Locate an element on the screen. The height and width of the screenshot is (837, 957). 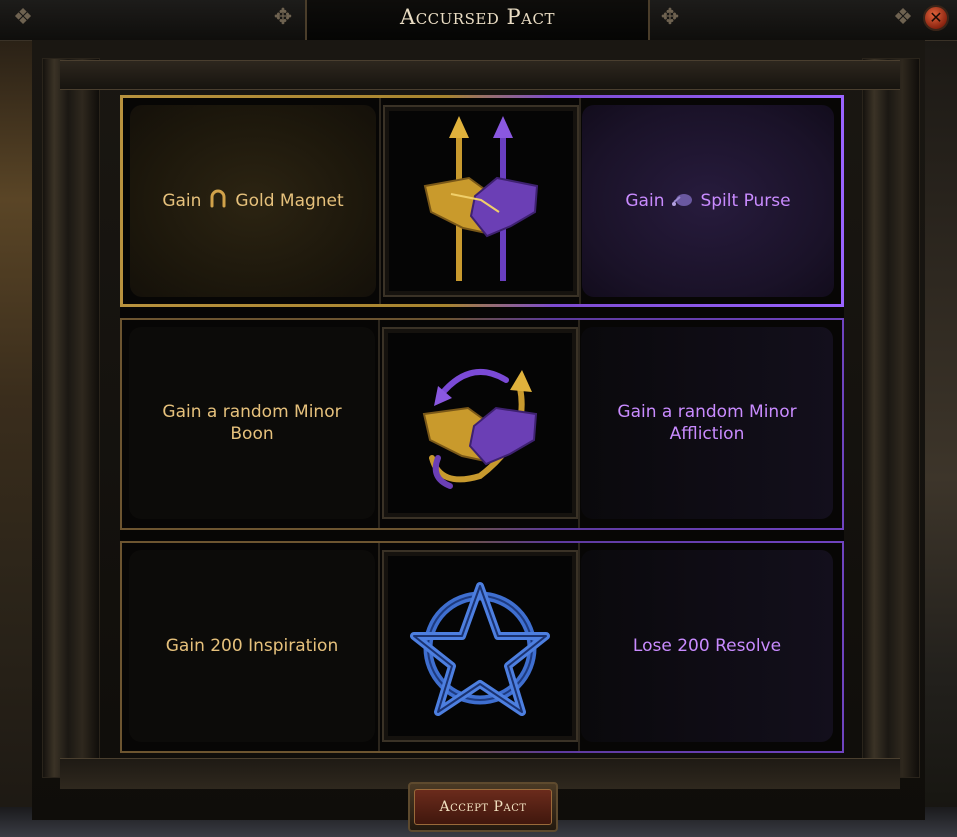
pact-gain: Gain Gold Magnet is located at coordinates (253, 201).